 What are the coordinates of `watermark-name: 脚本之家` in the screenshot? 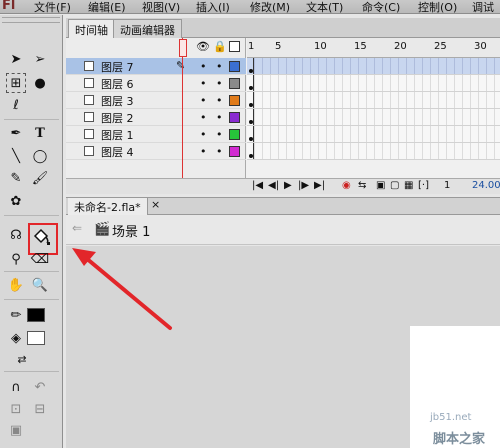 It's located at (459, 439).